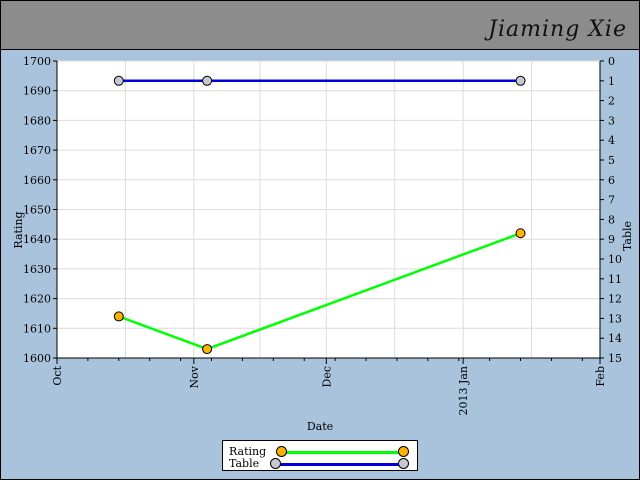 The width and height of the screenshot is (640, 480). Describe the element at coordinates (463, 391) in the screenshot. I see `x-tick-label: 2013 Jan` at that location.